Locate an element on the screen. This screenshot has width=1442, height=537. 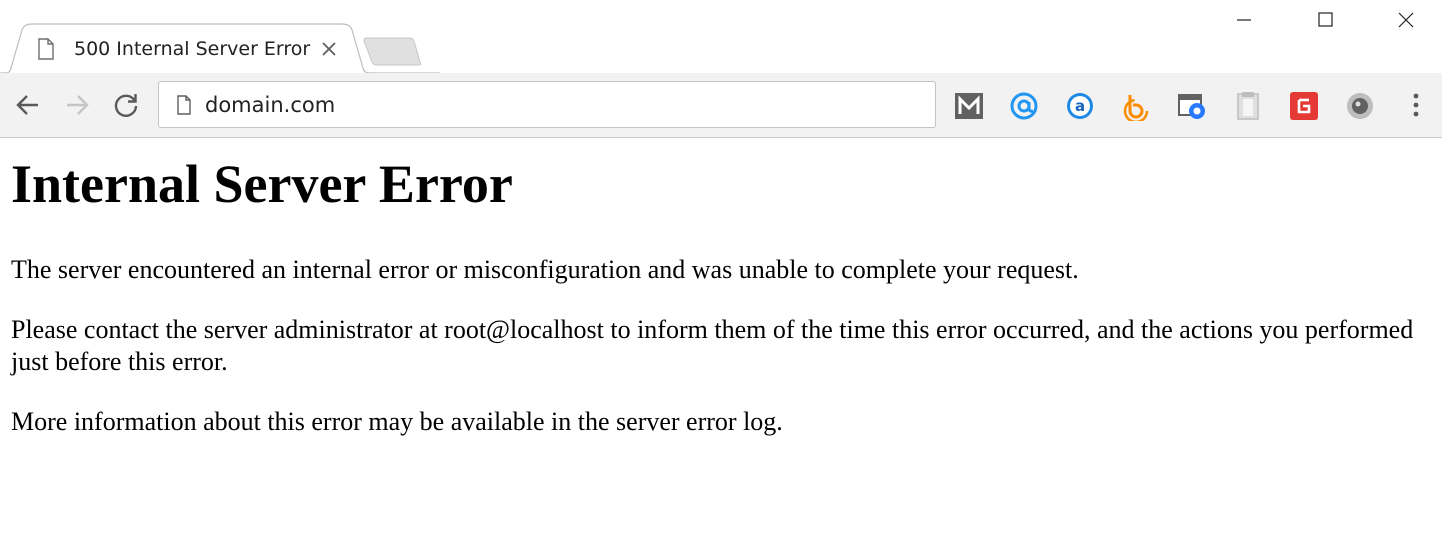
arrow-right-icon is located at coordinates (78, 105).